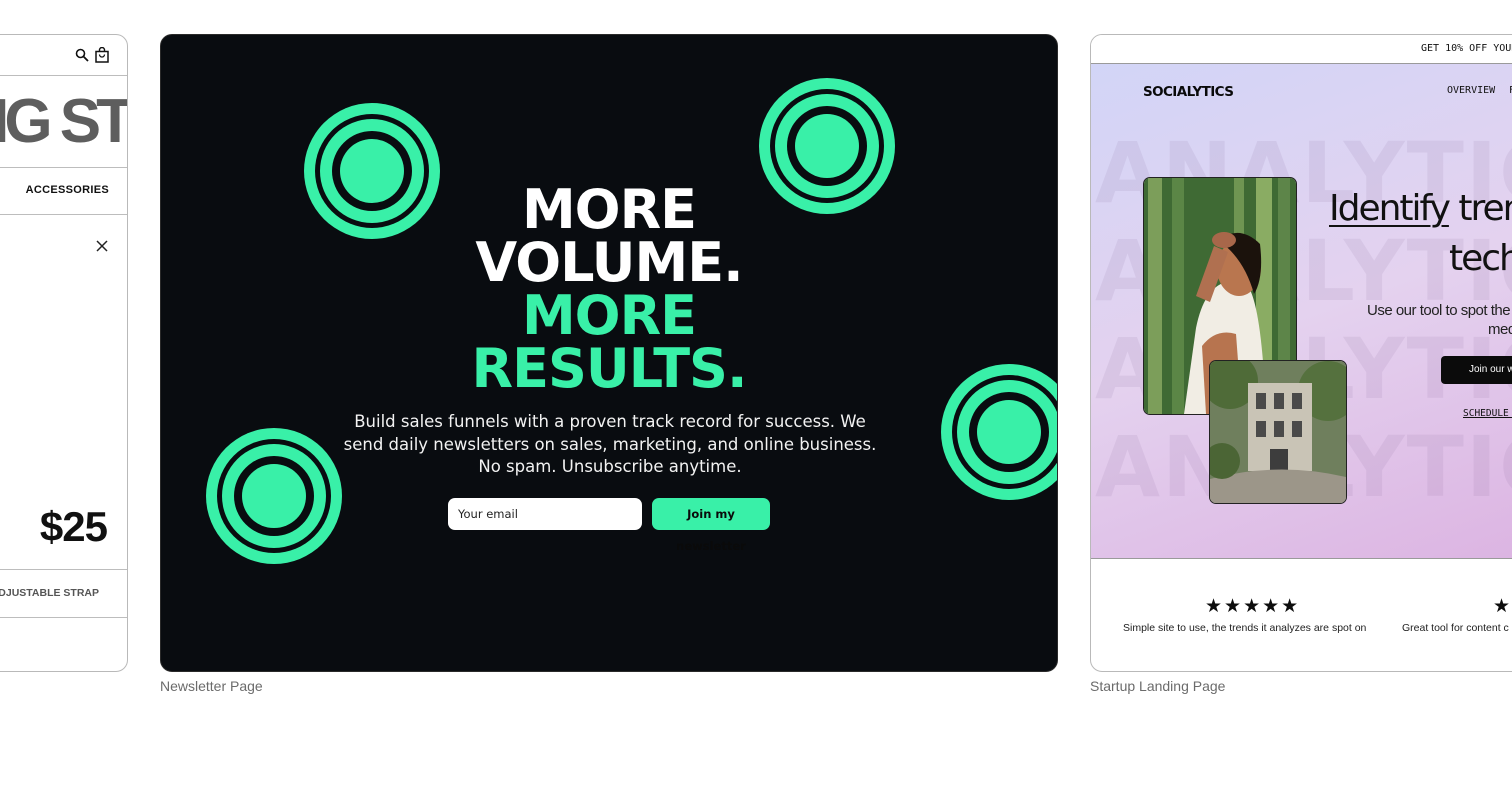 Image resolution: width=1512 pixels, height=795 pixels. I want to click on nav-link-accessories: ACCESSORIES, so click(67, 190).